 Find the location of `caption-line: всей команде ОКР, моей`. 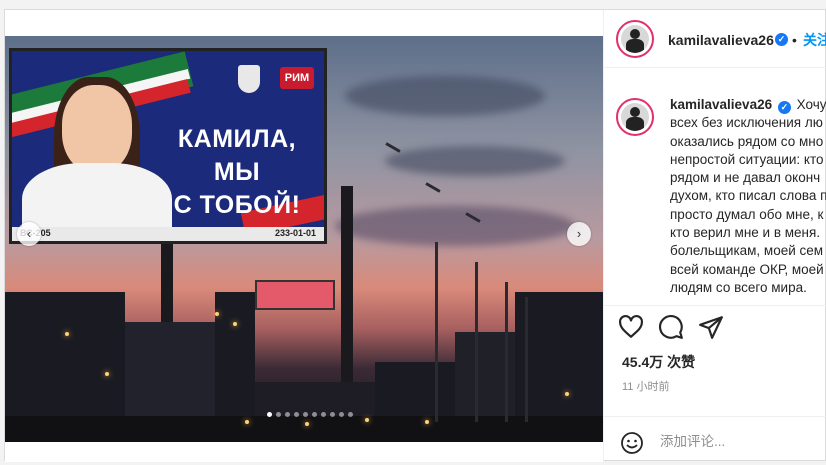

caption-line: всей команде ОКР, моей is located at coordinates (747, 269).